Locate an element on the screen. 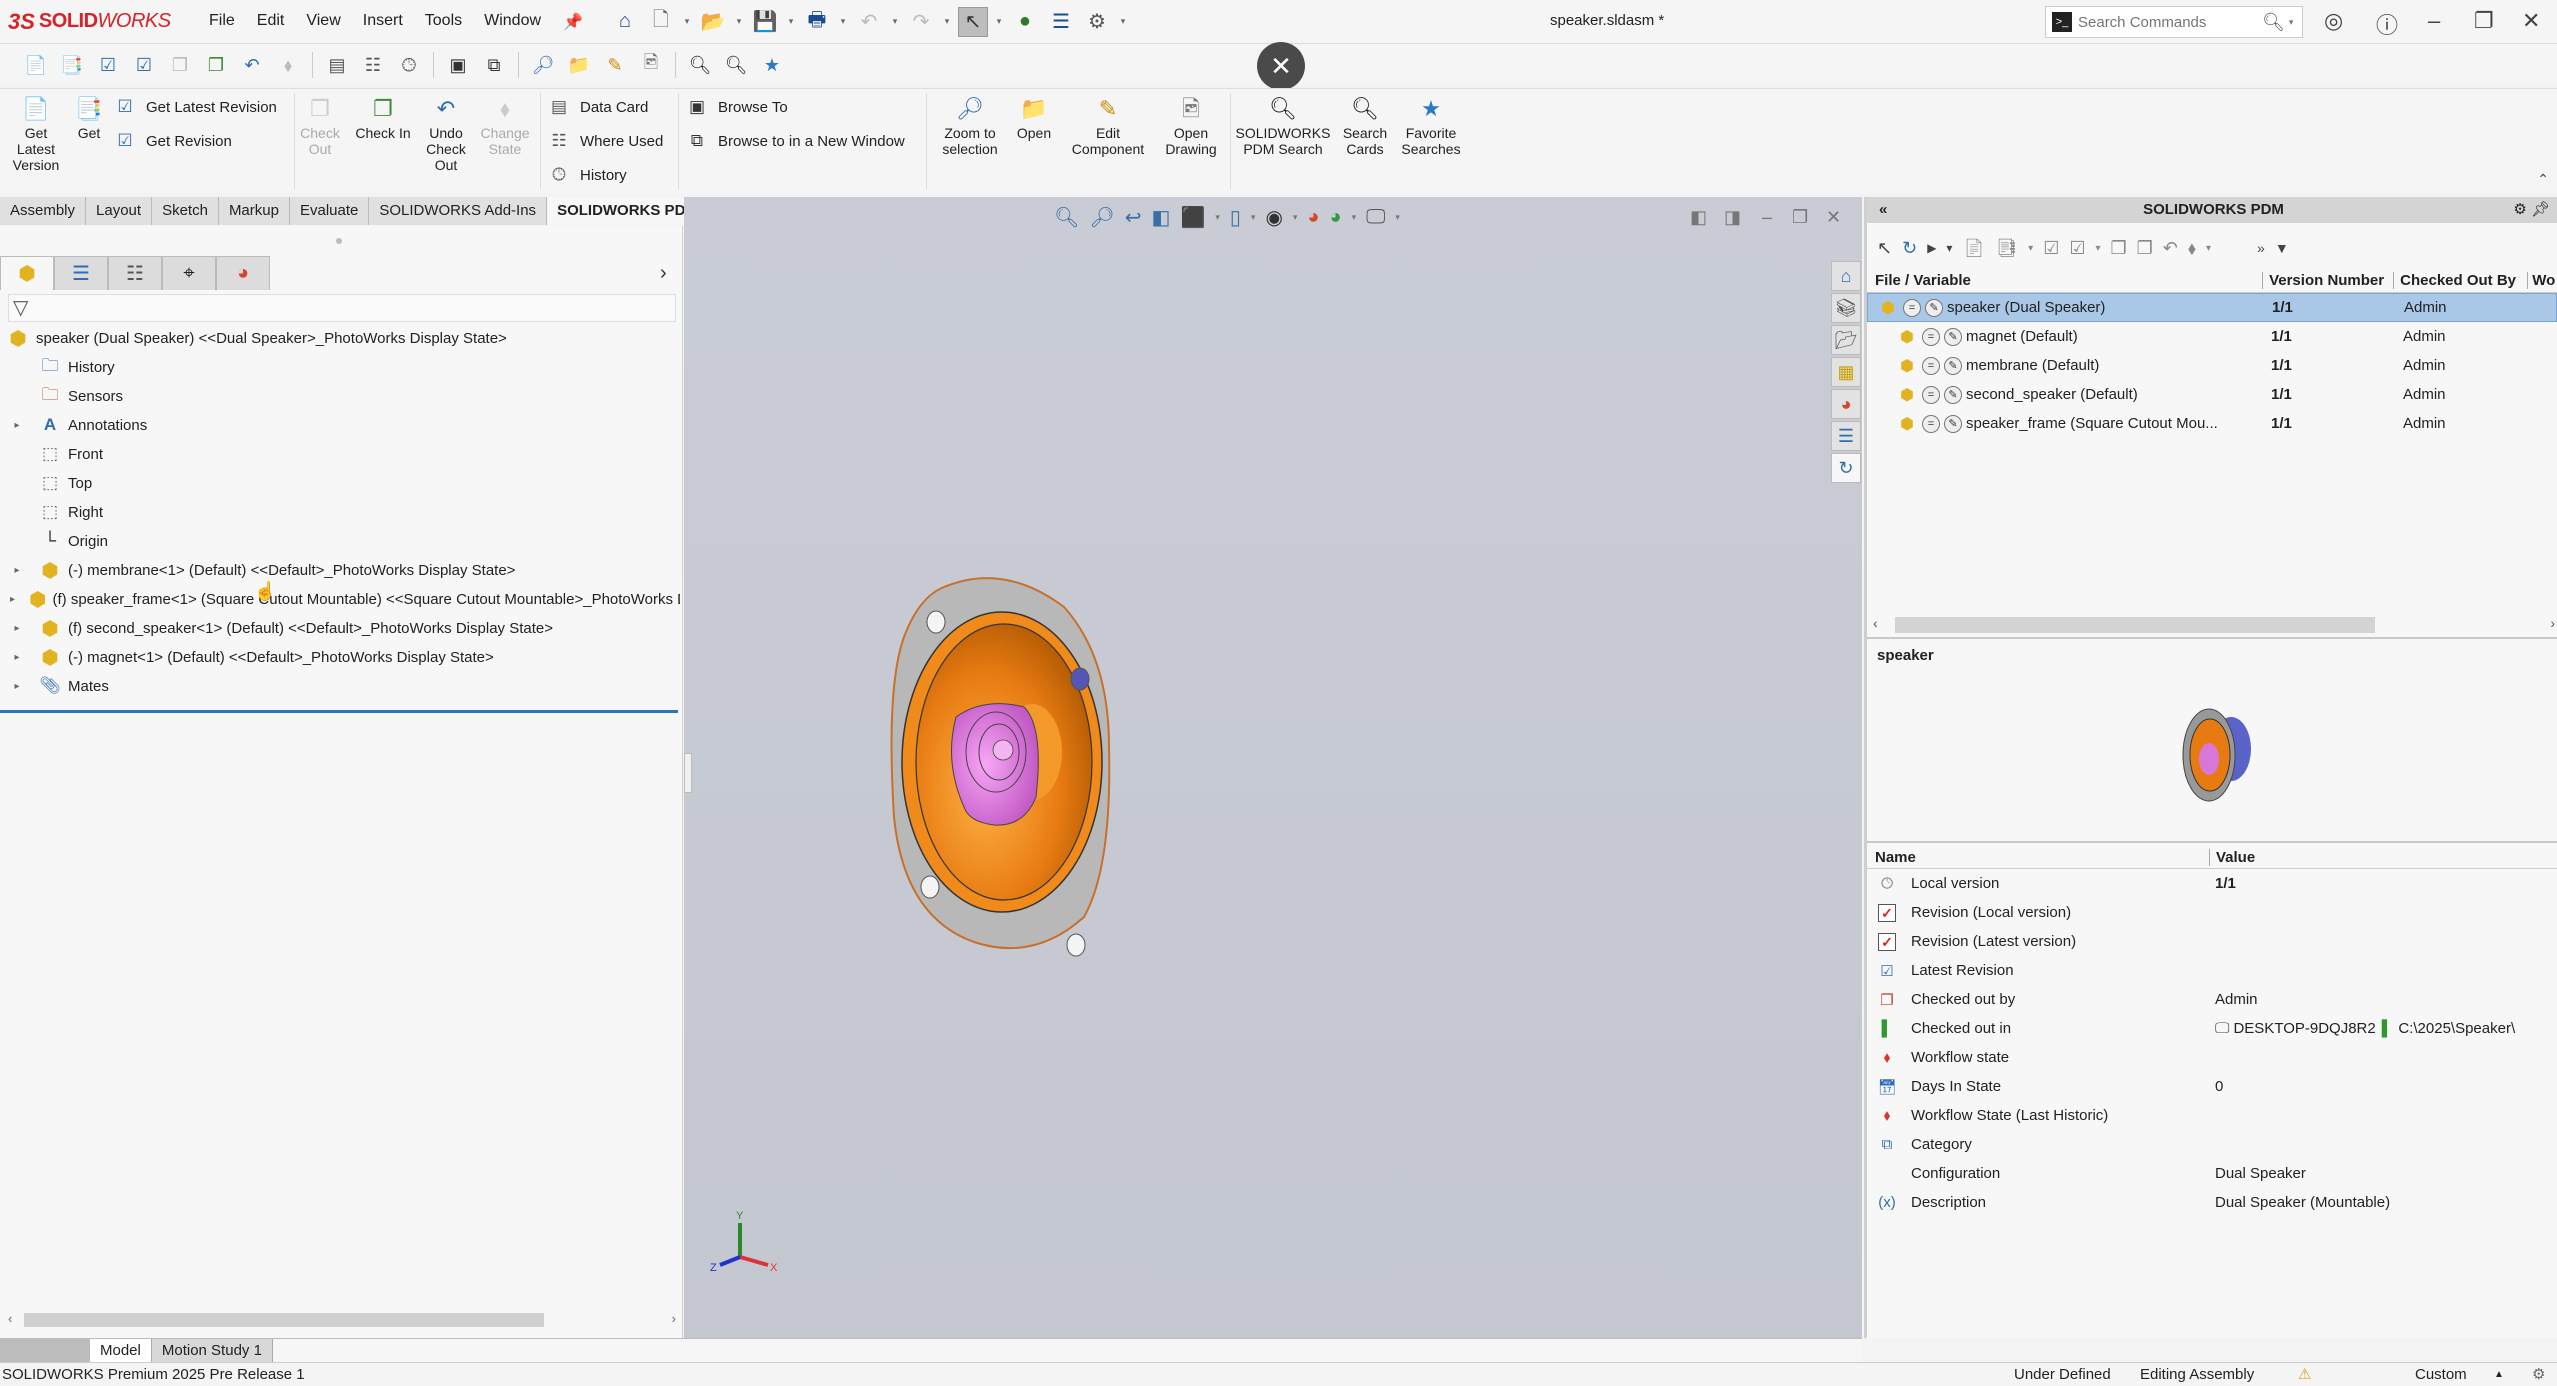 The width and height of the screenshot is (2557, 1386). display-style-icon: ▯ is located at coordinates (1235, 217).